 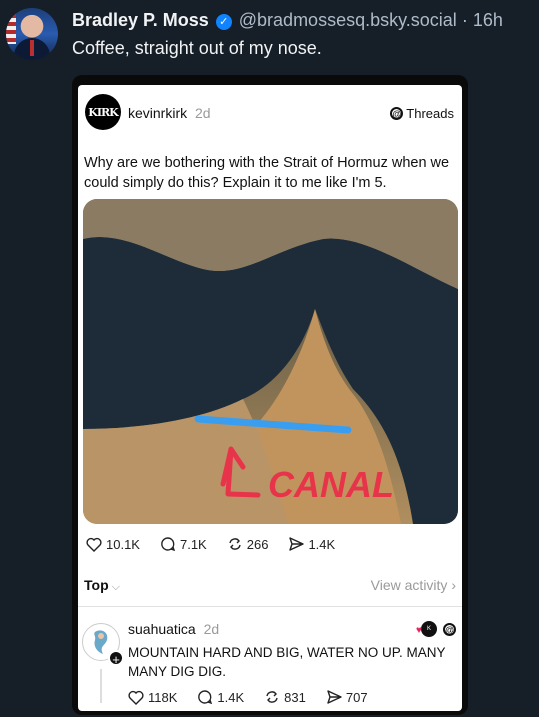 What do you see at coordinates (162, 629) in the screenshot?
I see `reply-username: suahuatica` at bounding box center [162, 629].